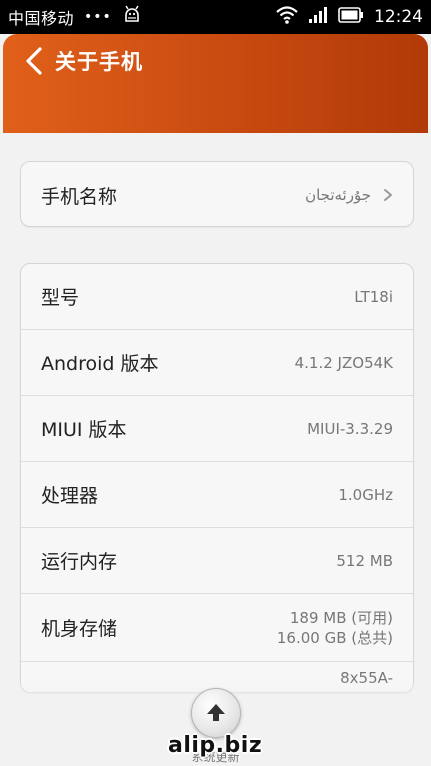 The image size is (431, 766). What do you see at coordinates (388, 195) in the screenshot?
I see `chevron-right-icon` at bounding box center [388, 195].